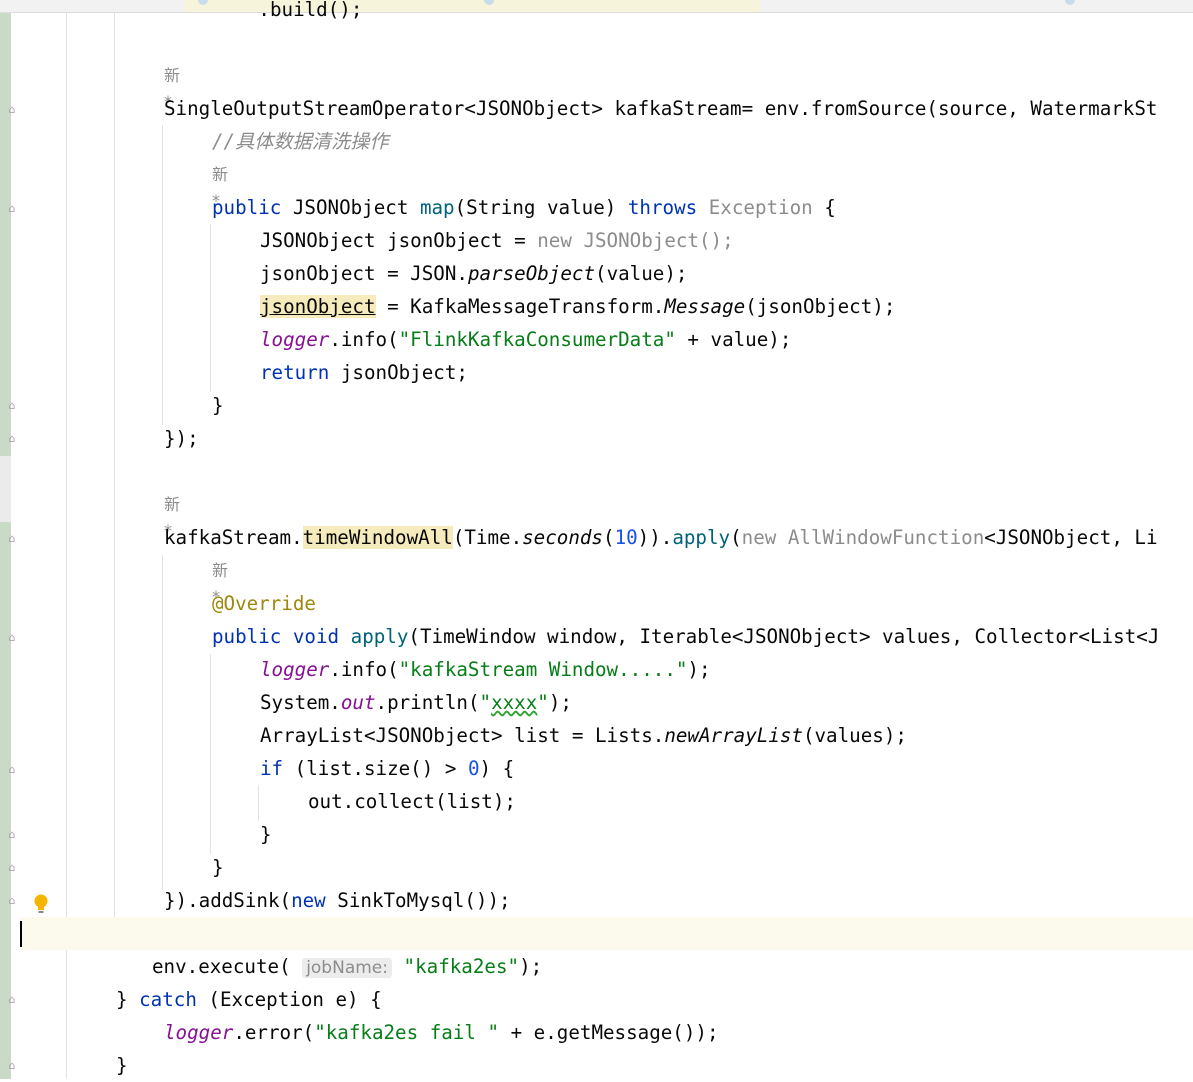  Describe the element at coordinates (337, 900) in the screenshot. I see `code-line: }).addSink(new SinkToMysql());` at that location.